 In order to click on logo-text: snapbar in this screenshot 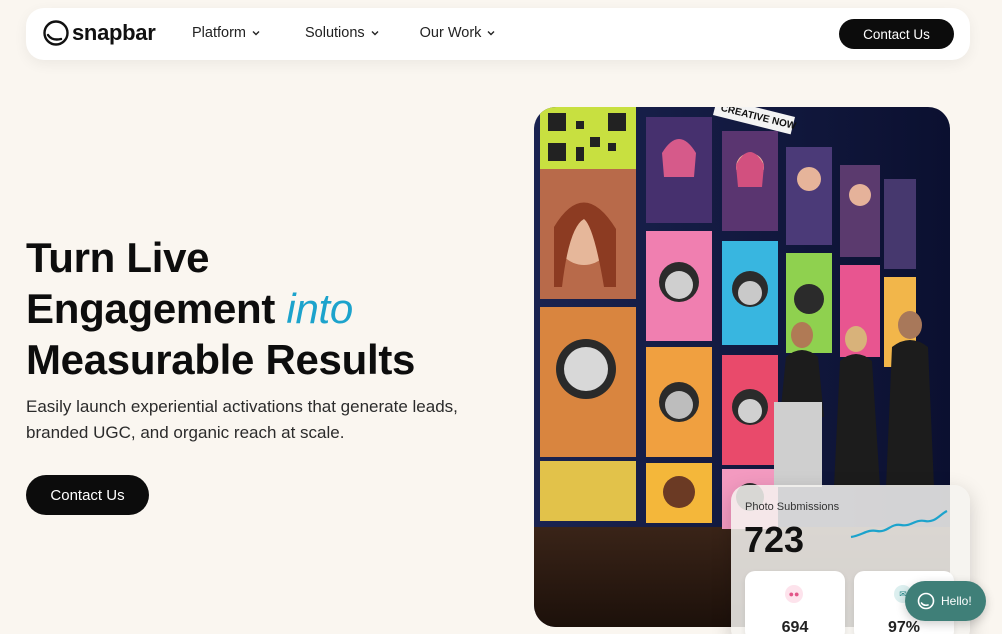, I will do `click(114, 32)`.